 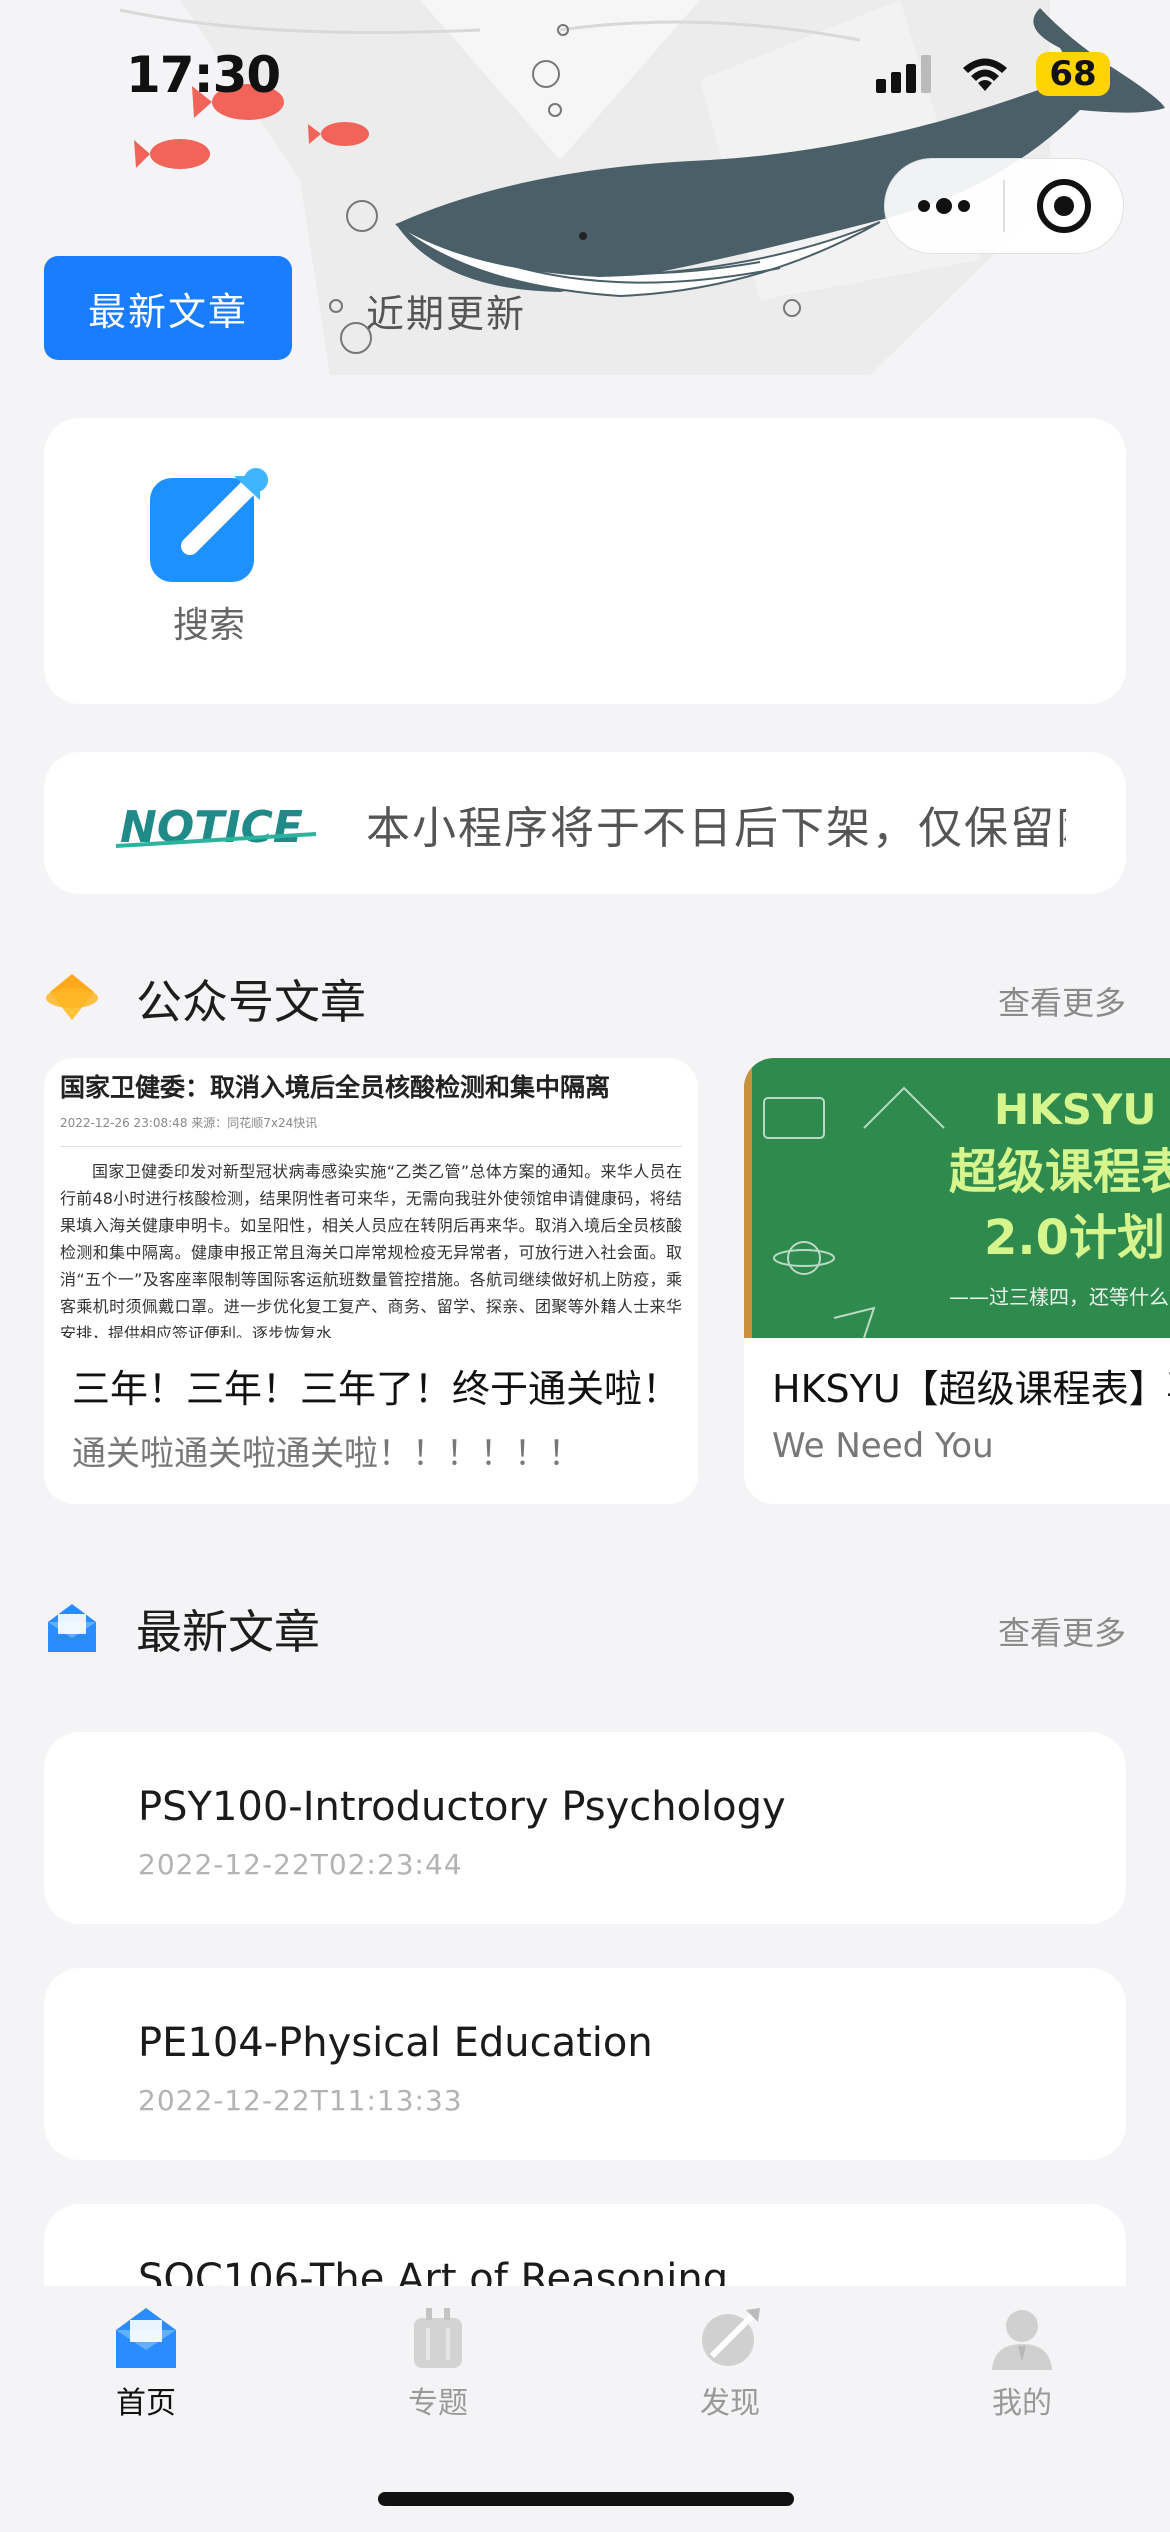 I want to click on tab-home-label: 首页, so click(x=146, y=2403).